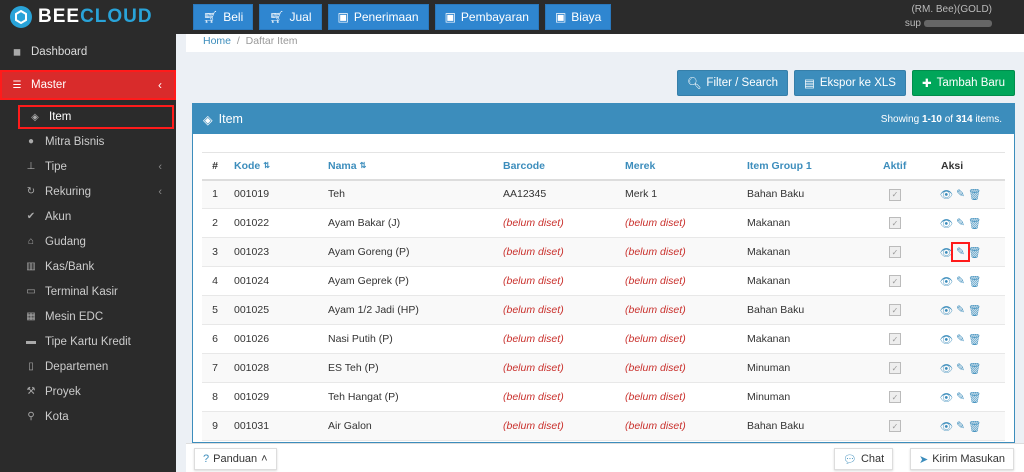 This screenshot has width=1024, height=472. I want to click on sidebar-item-departemen: ▯ Departemen, so click(88, 366).